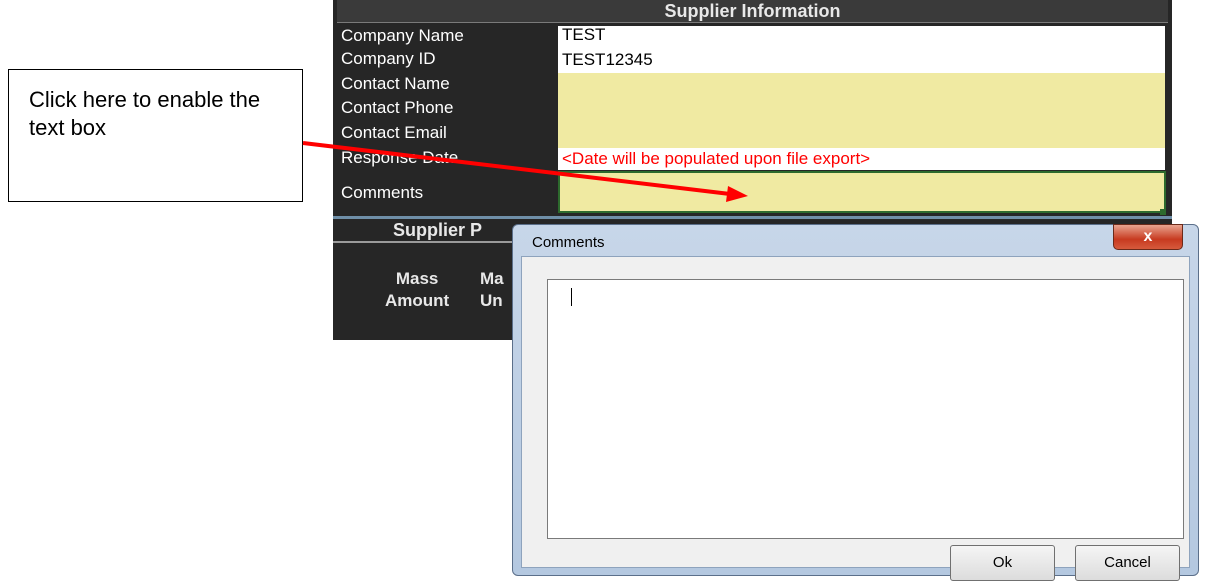  I want to click on ok-button: Ok, so click(1002, 563).